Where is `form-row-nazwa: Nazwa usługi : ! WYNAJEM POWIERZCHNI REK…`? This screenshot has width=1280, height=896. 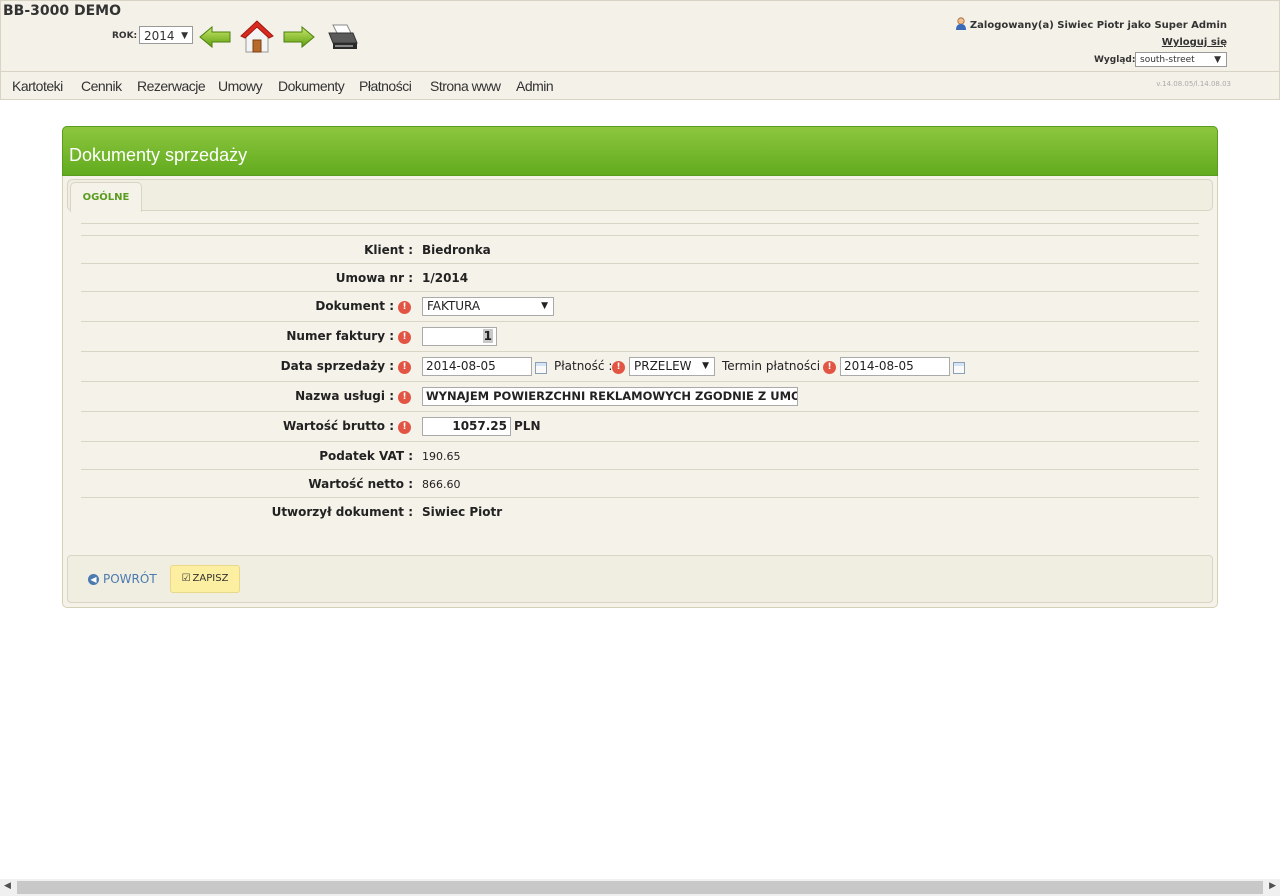
form-row-nazwa: Nazwa usługi : ! WYNAJEM POWIERZCHNI REK… is located at coordinates (640, 396).